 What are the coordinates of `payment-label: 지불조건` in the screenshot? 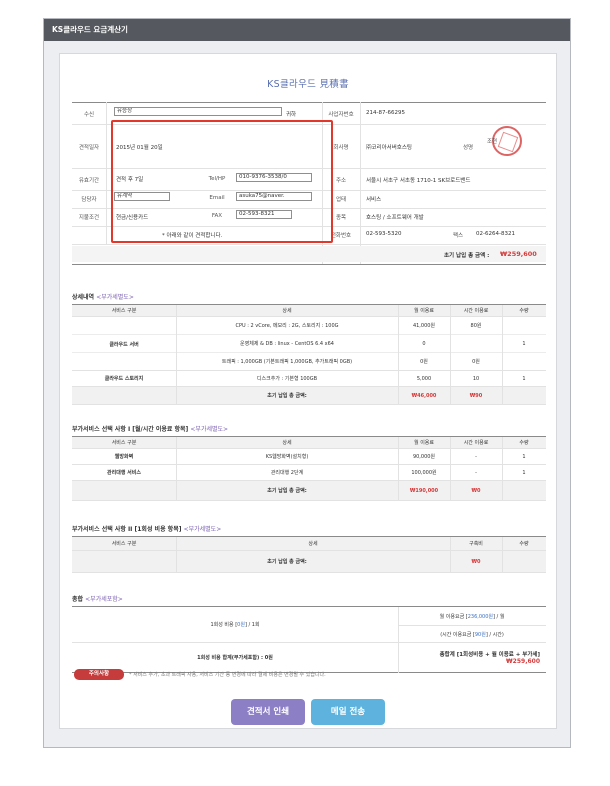 It's located at (89, 218).